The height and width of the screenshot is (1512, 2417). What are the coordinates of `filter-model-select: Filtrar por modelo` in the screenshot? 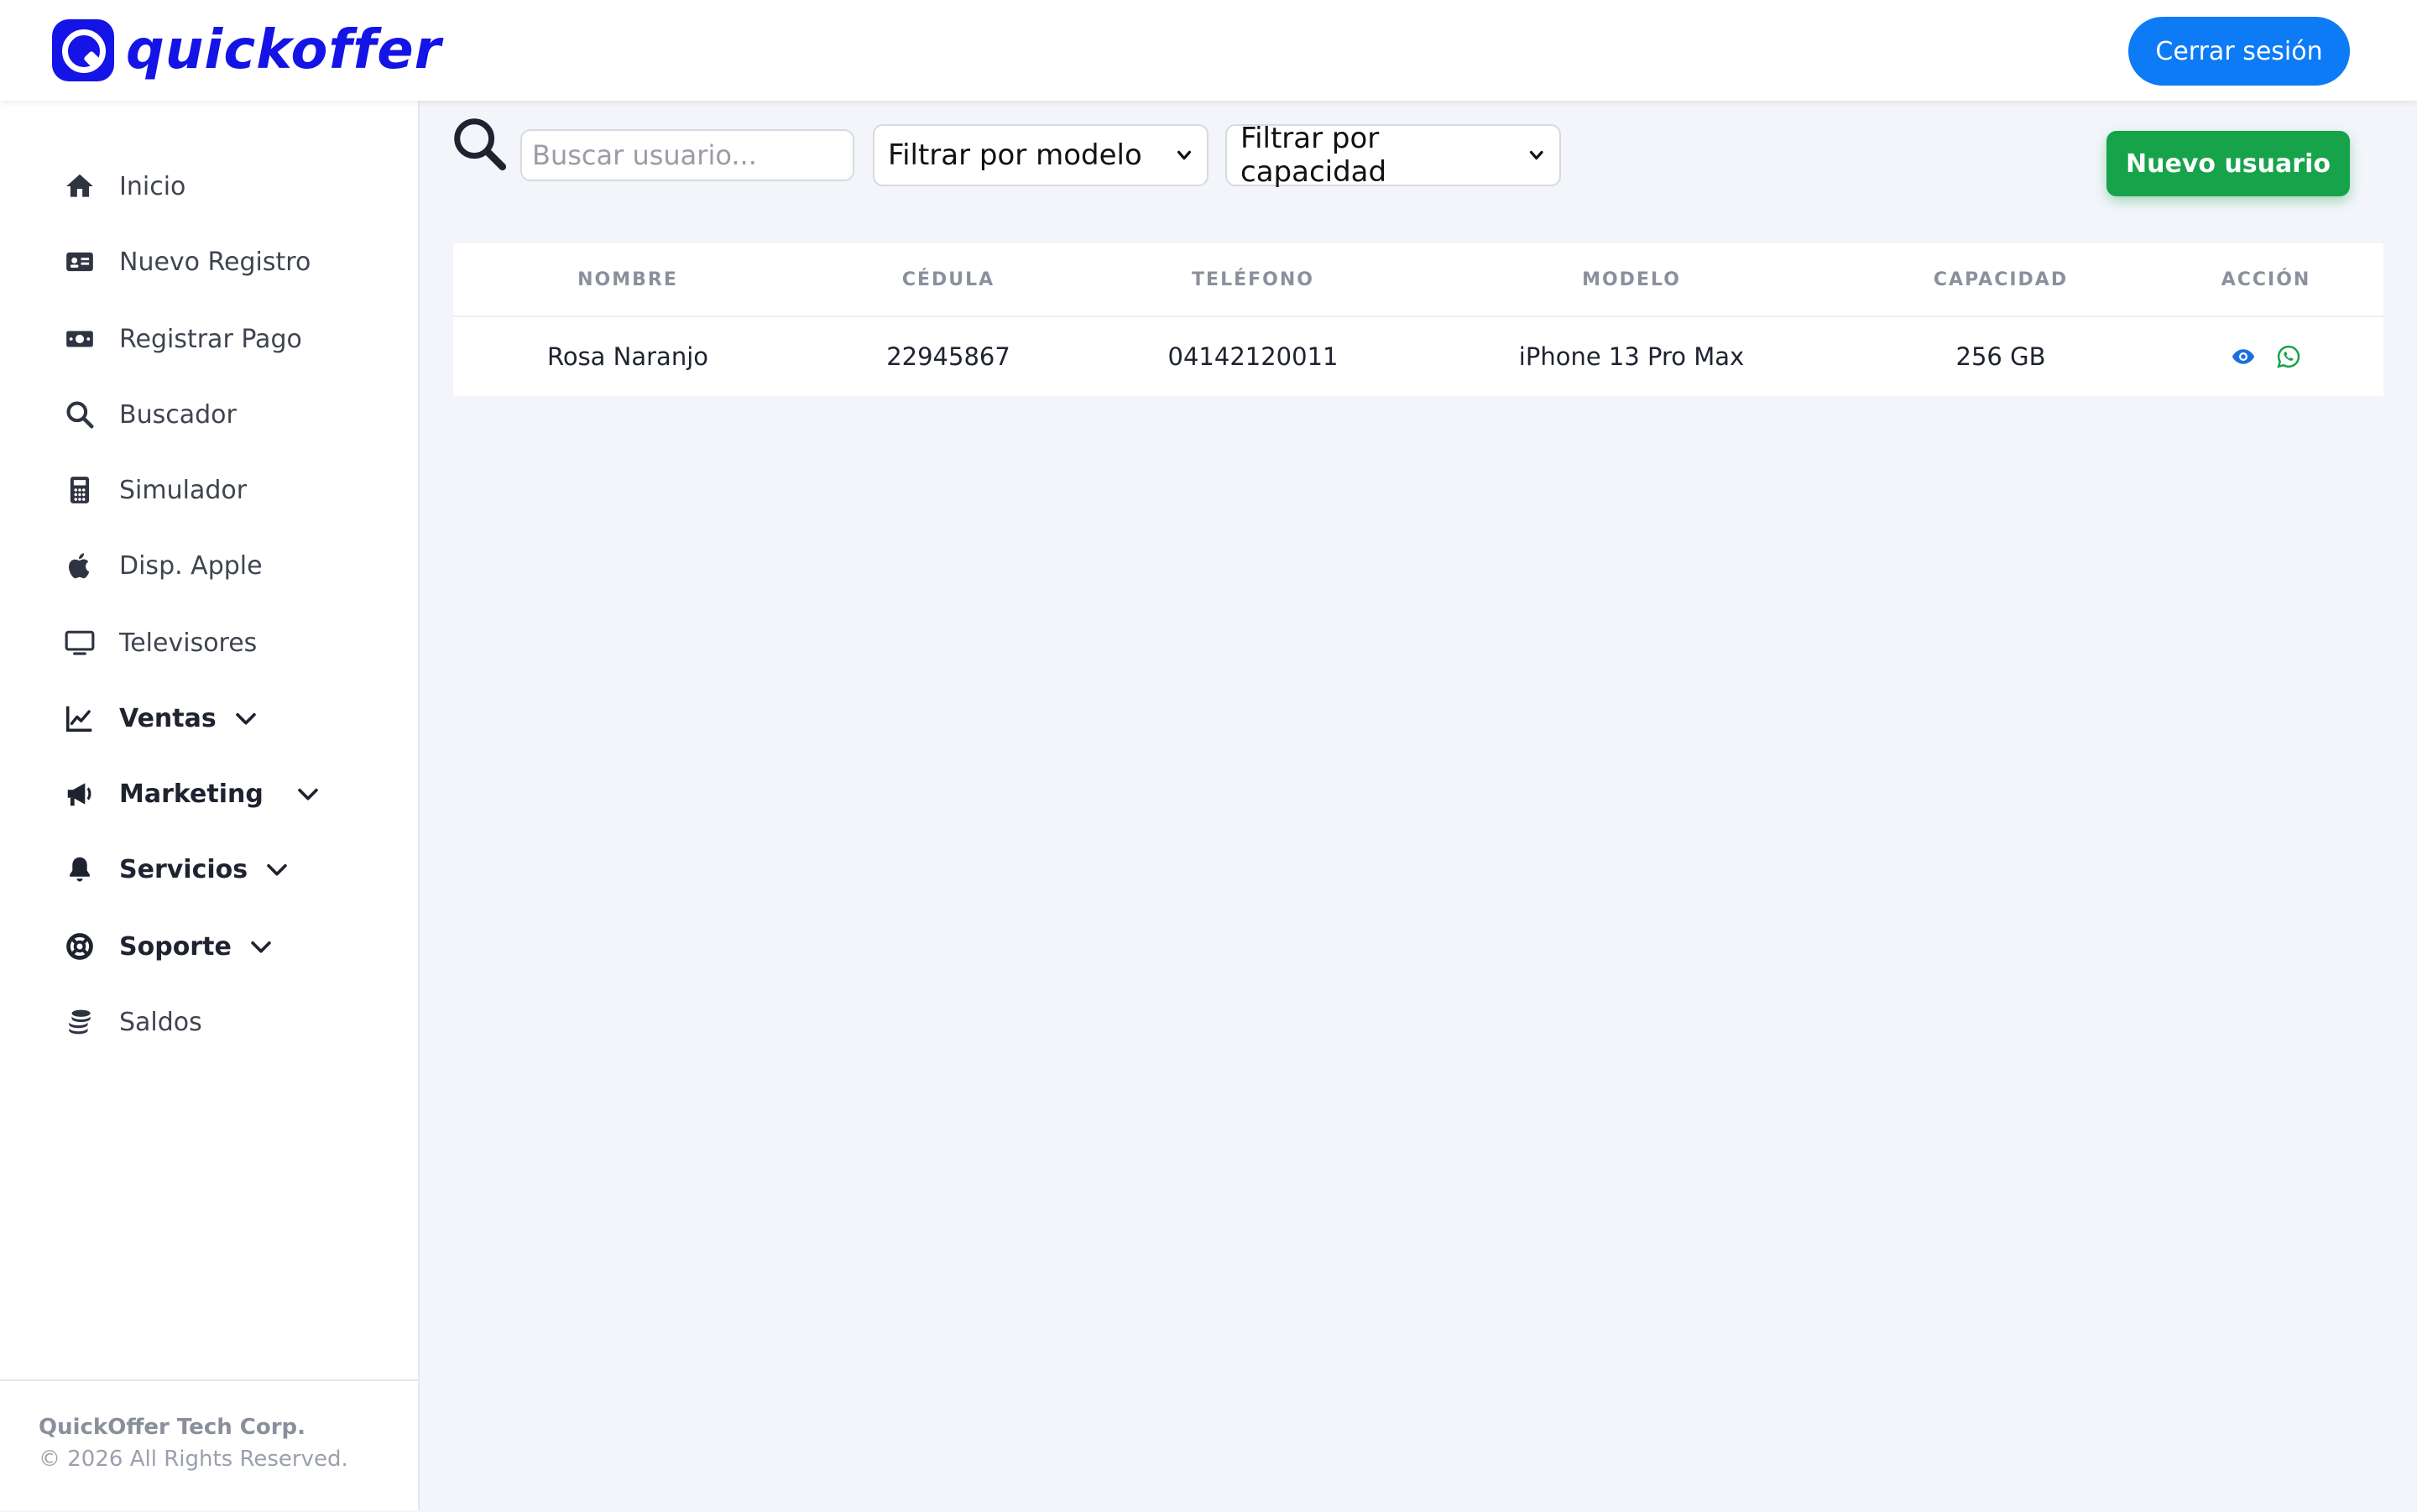 It's located at (1040, 155).